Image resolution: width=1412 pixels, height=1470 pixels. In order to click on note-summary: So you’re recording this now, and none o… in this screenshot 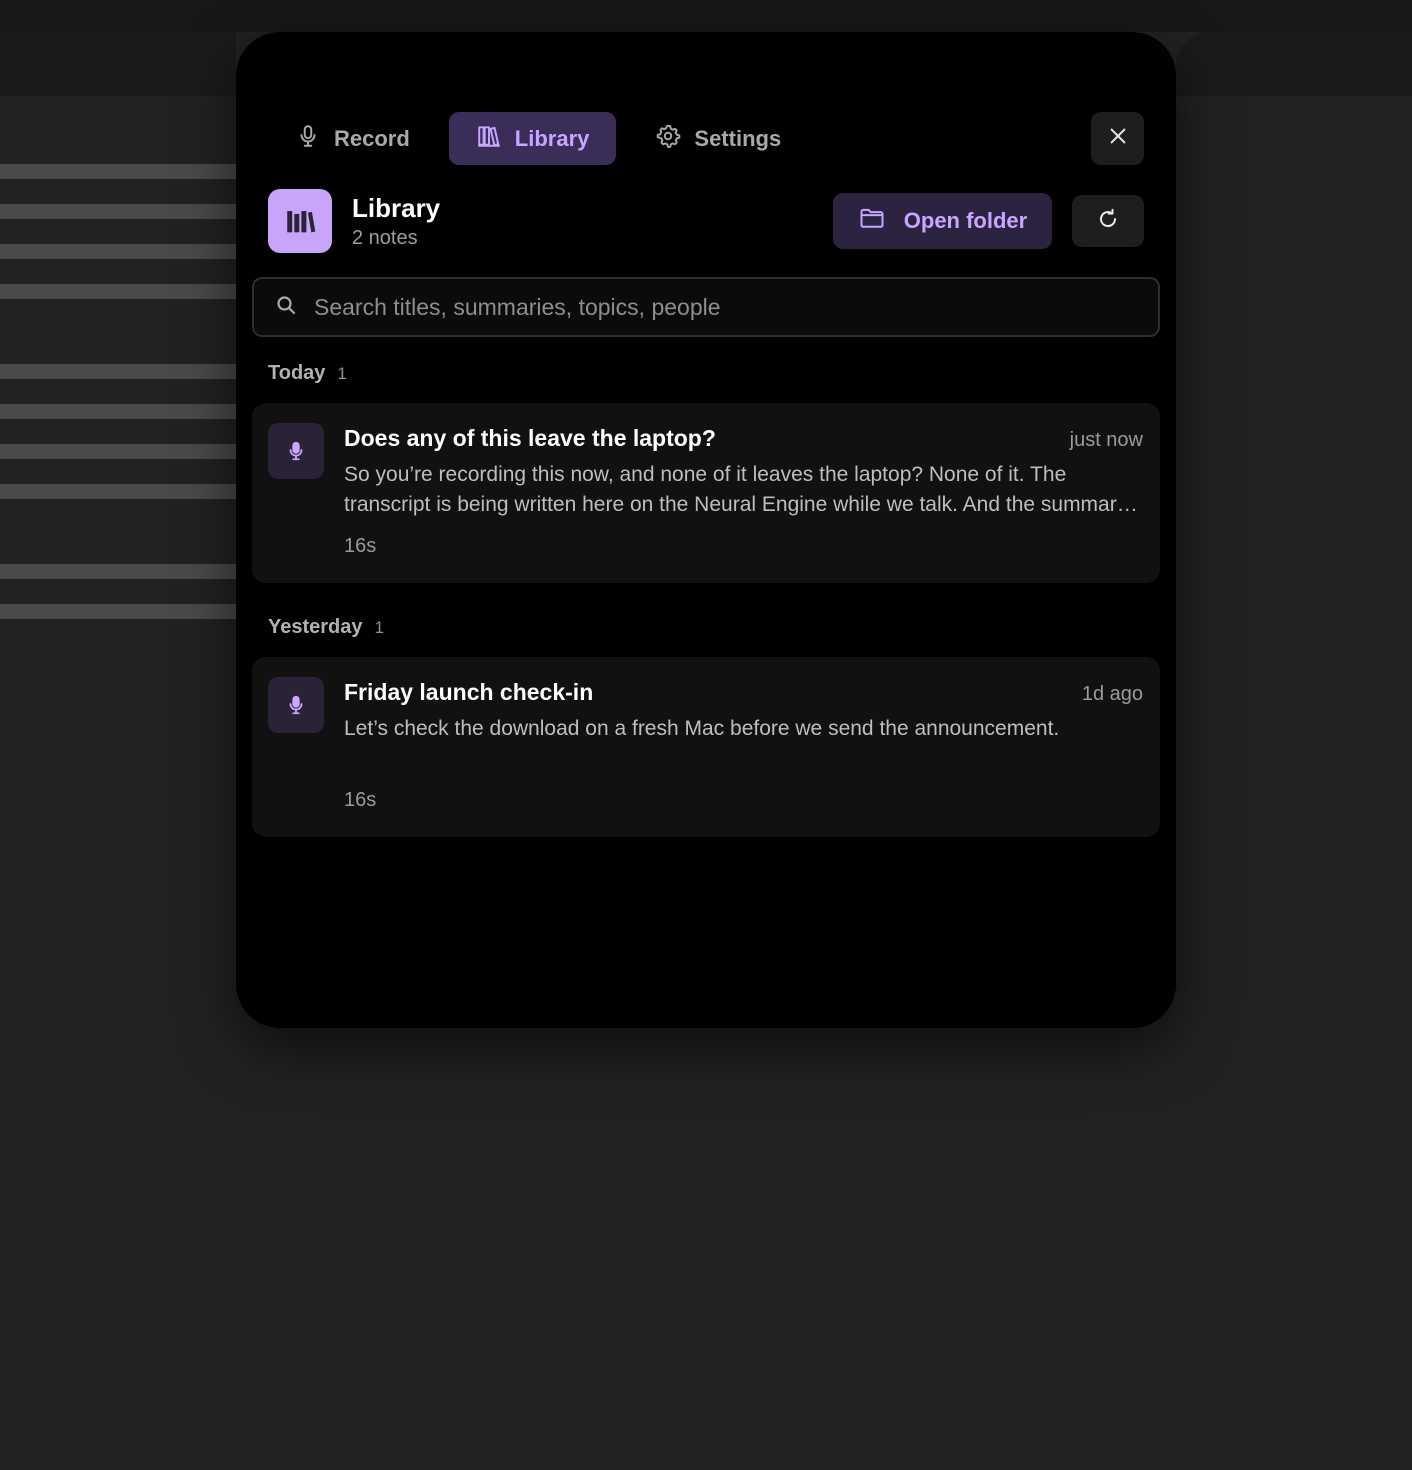, I will do `click(736, 489)`.